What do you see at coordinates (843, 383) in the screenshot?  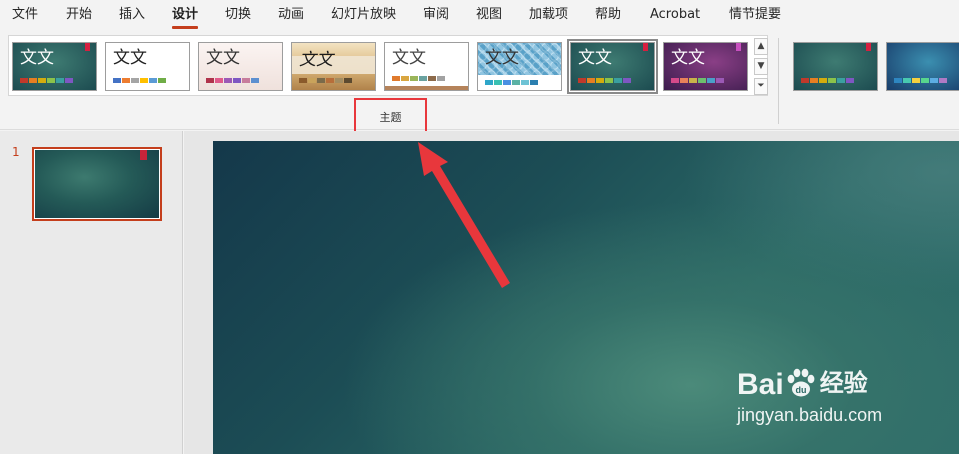 I see `watermark-logo-suffix: 经验` at bounding box center [843, 383].